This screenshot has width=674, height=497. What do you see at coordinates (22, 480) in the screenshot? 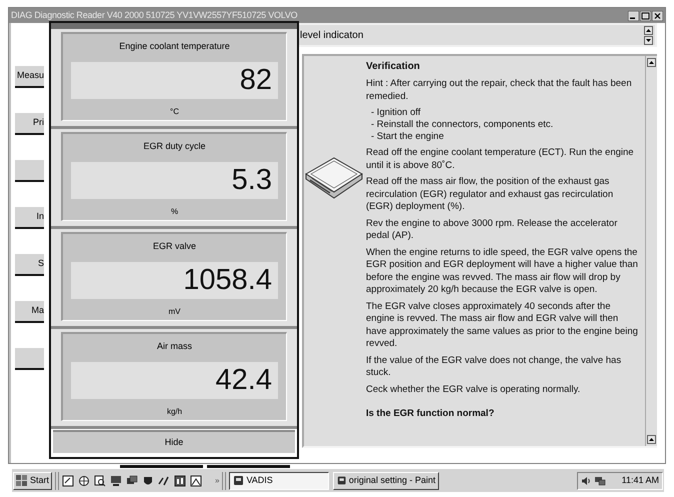
I see `windows-logo-icon` at bounding box center [22, 480].